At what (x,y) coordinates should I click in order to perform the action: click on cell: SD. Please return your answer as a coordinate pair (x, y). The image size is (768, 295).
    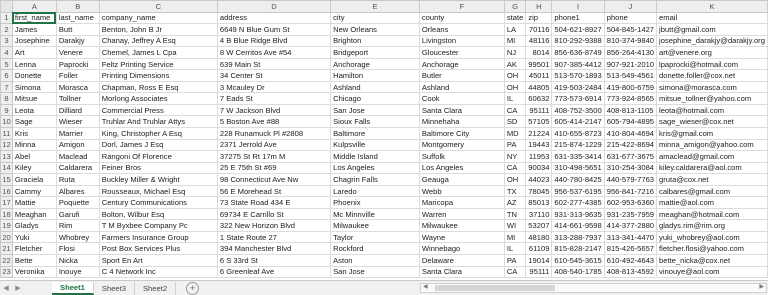
    Looking at the image, I should click on (515, 121).